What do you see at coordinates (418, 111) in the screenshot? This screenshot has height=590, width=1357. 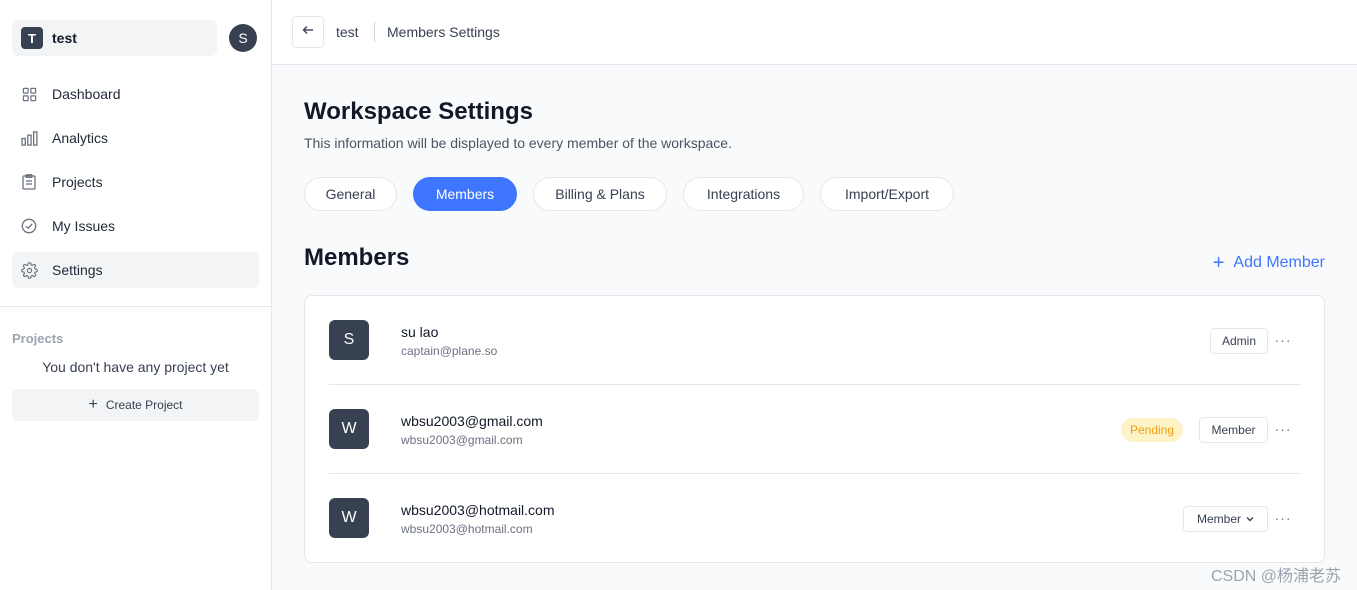 I see `page-title: Workspace Settings` at bounding box center [418, 111].